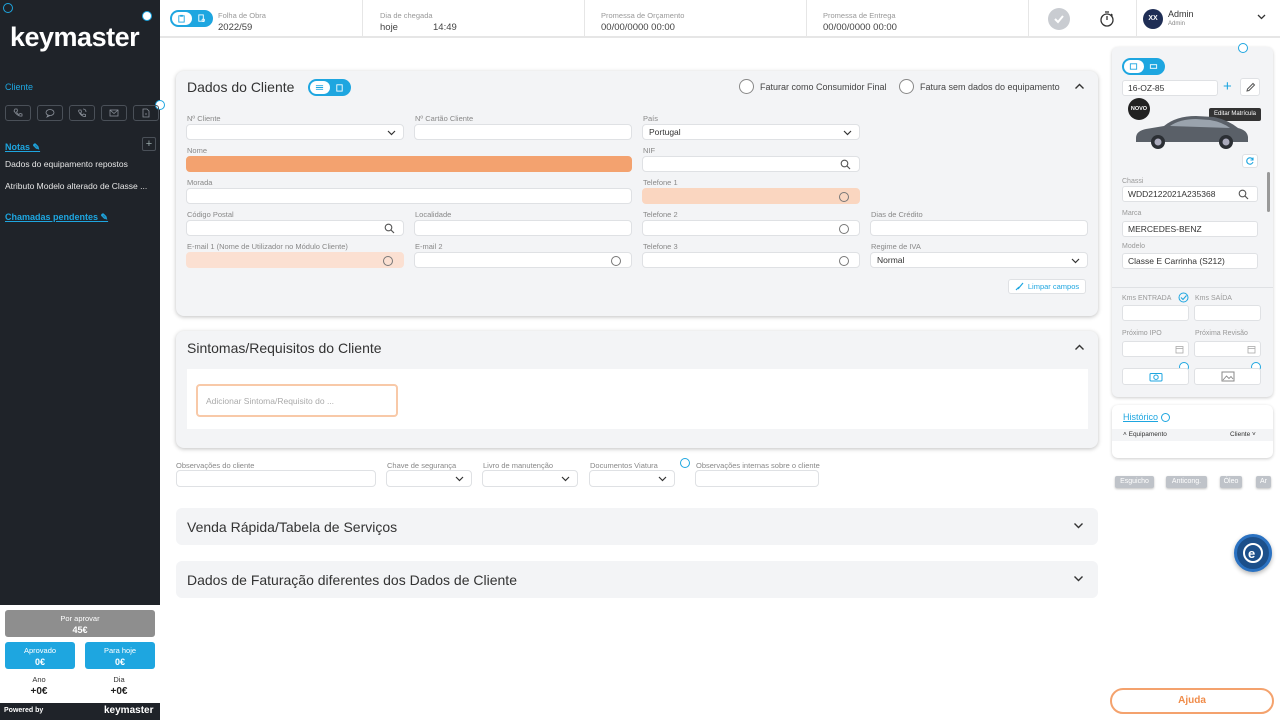 This screenshot has width=1280, height=720. What do you see at coordinates (1155, 376) in the screenshot?
I see `camera-button` at bounding box center [1155, 376].